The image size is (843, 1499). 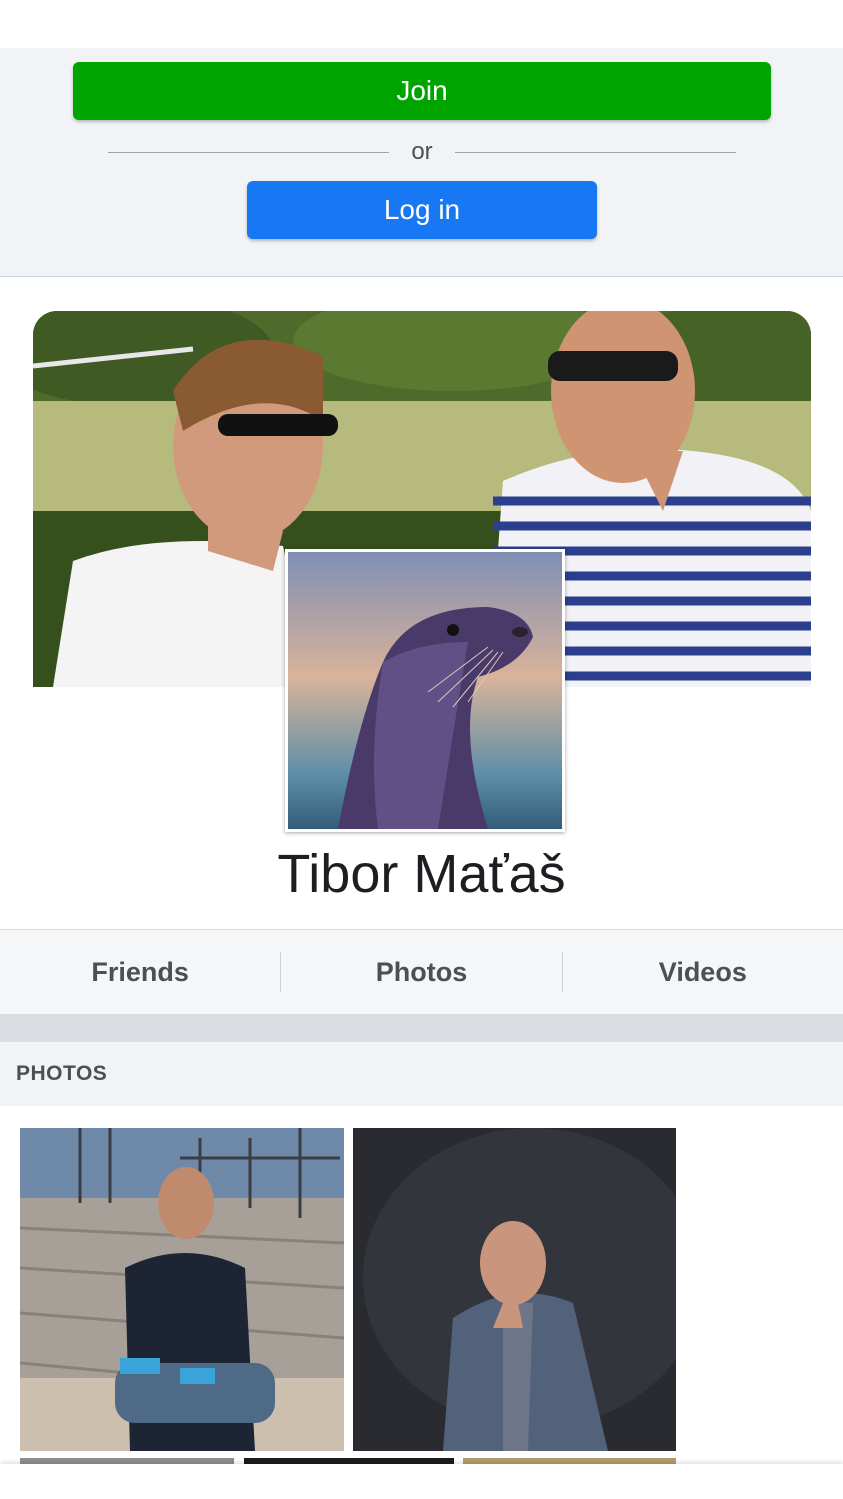 I want to click on divider-line-left, so click(x=249, y=152).